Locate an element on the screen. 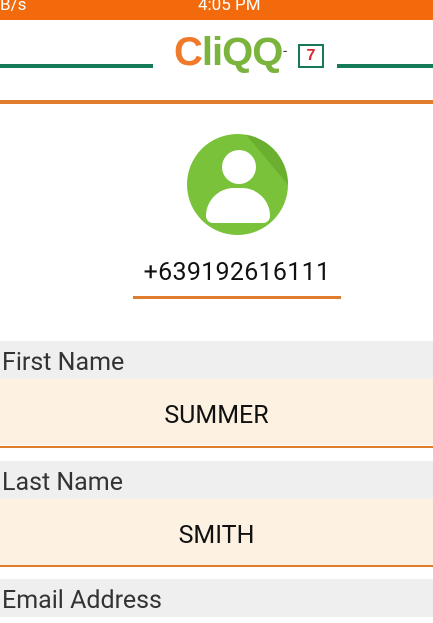 The width and height of the screenshot is (433, 623). network-speed: B/s is located at coordinates (13, 7).